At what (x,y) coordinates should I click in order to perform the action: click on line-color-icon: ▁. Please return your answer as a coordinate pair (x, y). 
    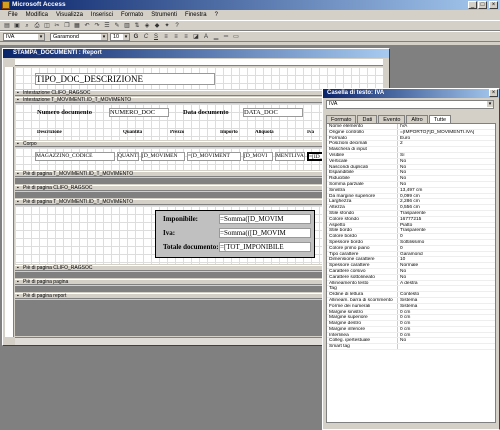
    Looking at the image, I should click on (216, 37).